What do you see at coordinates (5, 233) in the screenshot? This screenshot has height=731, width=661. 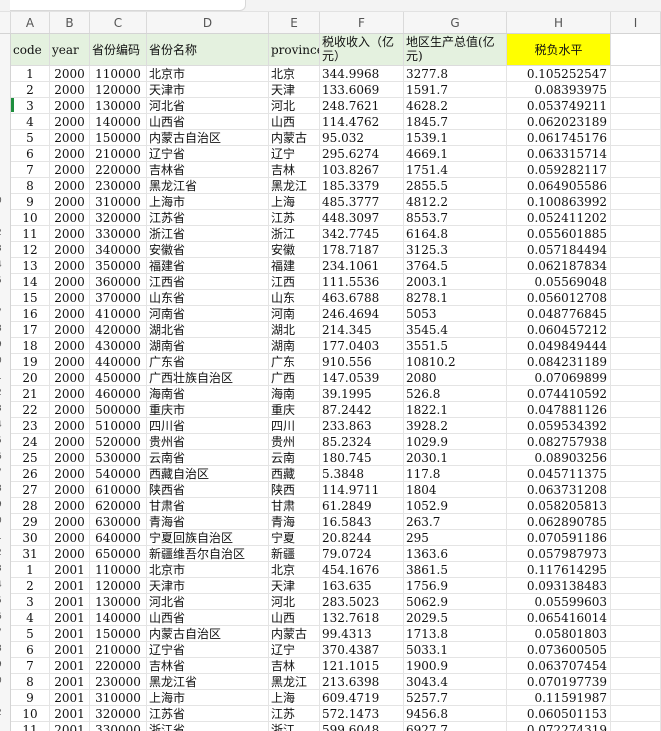 I see `row-number: 2` at bounding box center [5, 233].